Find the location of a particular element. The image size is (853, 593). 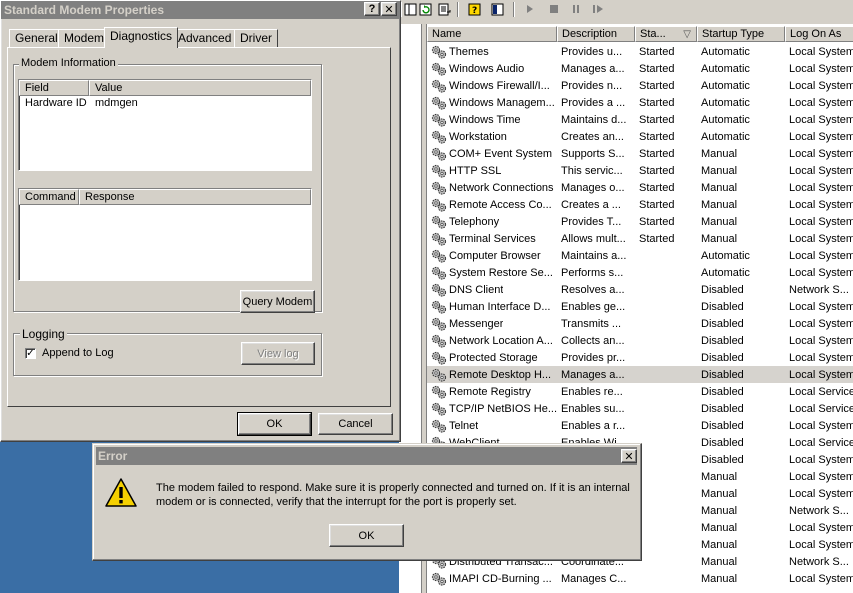

services-toolbar: ? is located at coordinates (626, 10).